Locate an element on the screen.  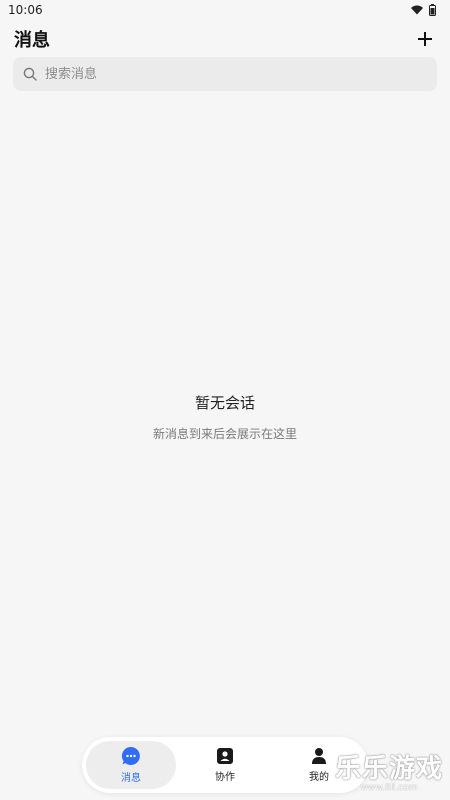
wifi-icon is located at coordinates (417, 10).